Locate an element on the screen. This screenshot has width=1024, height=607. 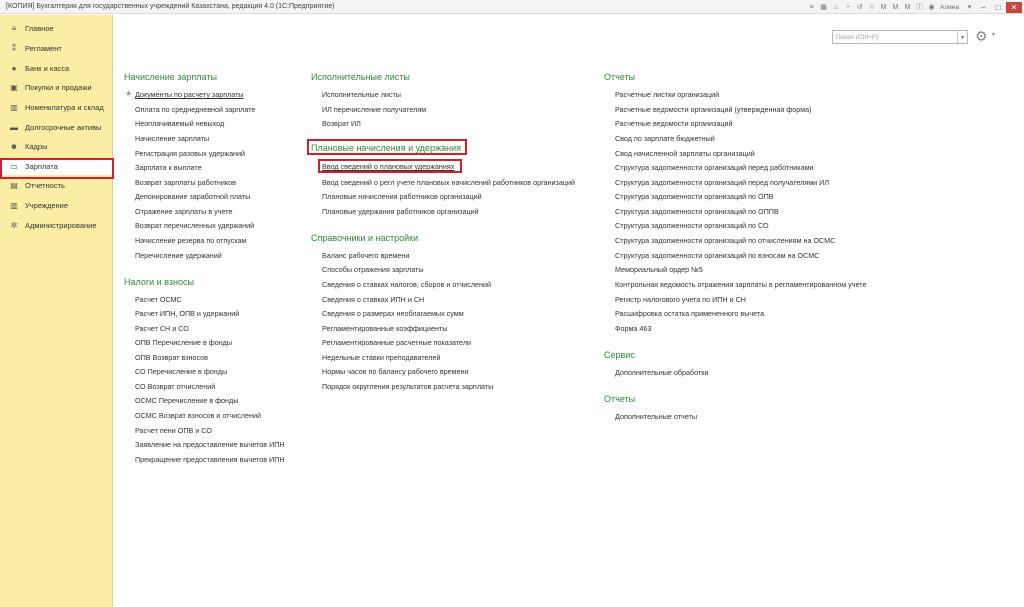
minimize-button: – is located at coordinates (983, 7).